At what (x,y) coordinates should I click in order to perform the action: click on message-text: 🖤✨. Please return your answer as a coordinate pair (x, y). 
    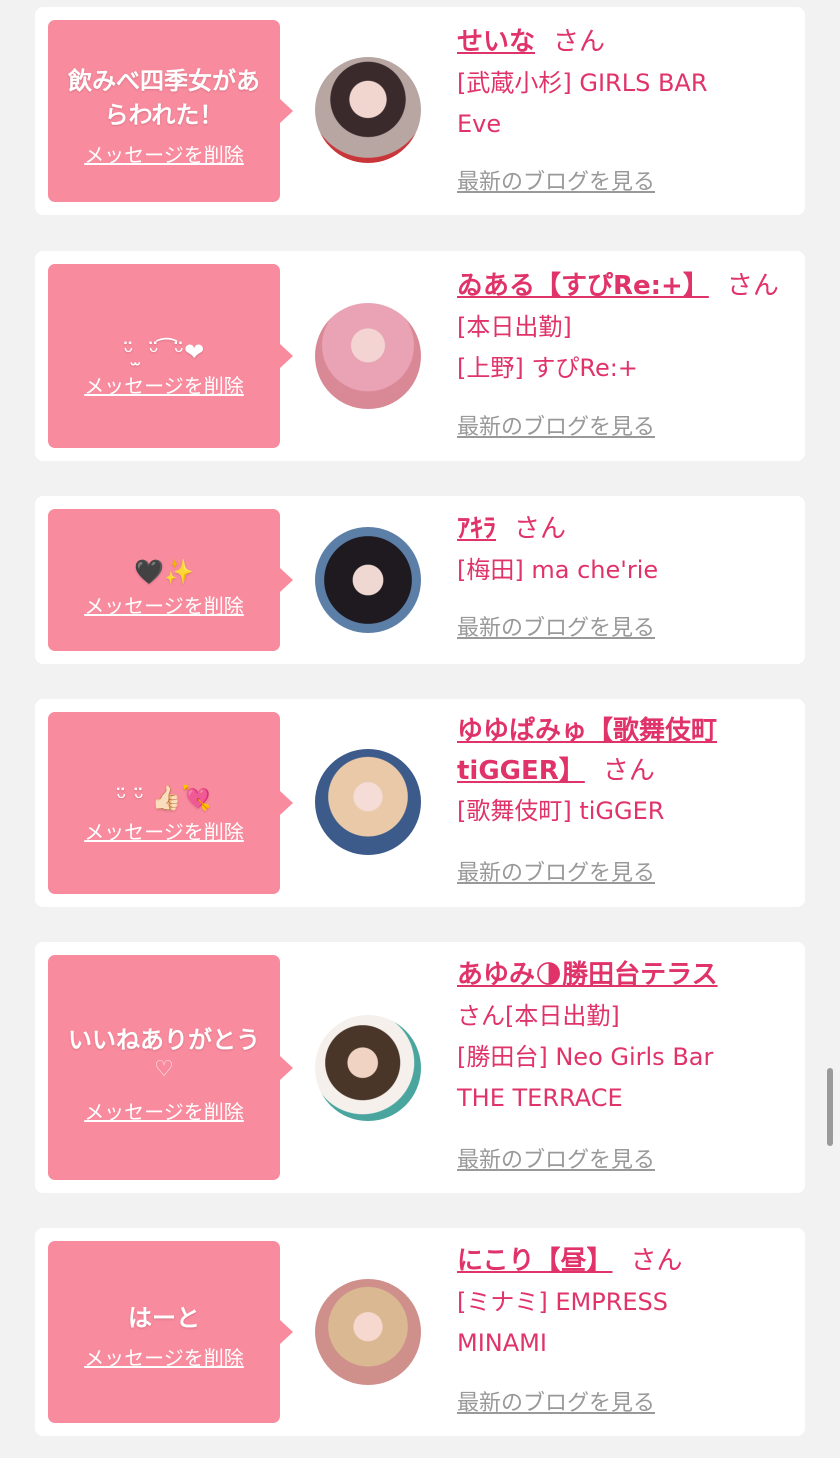
    Looking at the image, I should click on (164, 572).